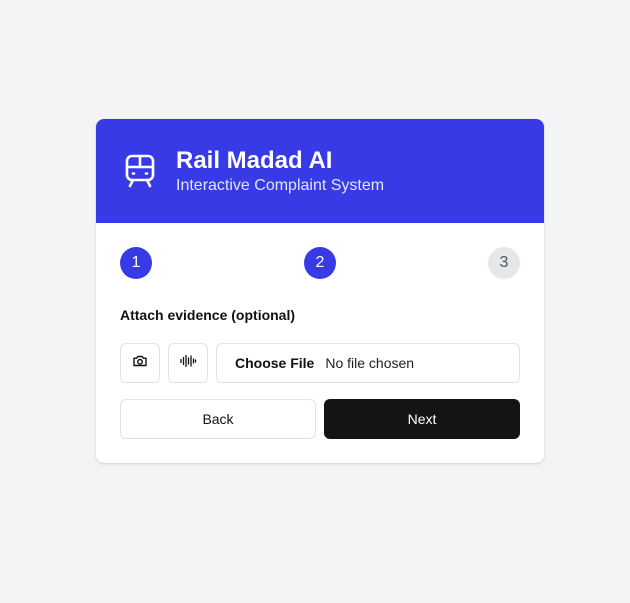 The height and width of the screenshot is (603, 630). I want to click on audio-record-button, so click(188, 363).